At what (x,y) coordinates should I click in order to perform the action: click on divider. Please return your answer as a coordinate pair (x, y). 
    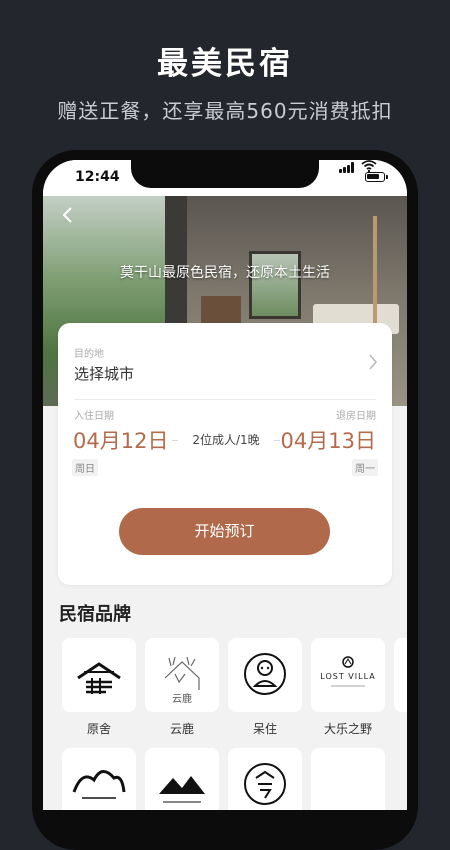
    Looking at the image, I should click on (225, 399).